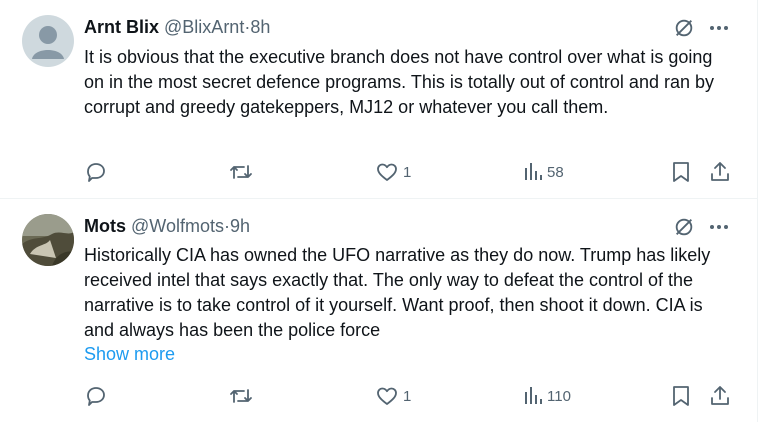 This screenshot has height=422, width=762. What do you see at coordinates (420, 397) in the screenshot?
I see `tweet-actions: 1 110` at bounding box center [420, 397].